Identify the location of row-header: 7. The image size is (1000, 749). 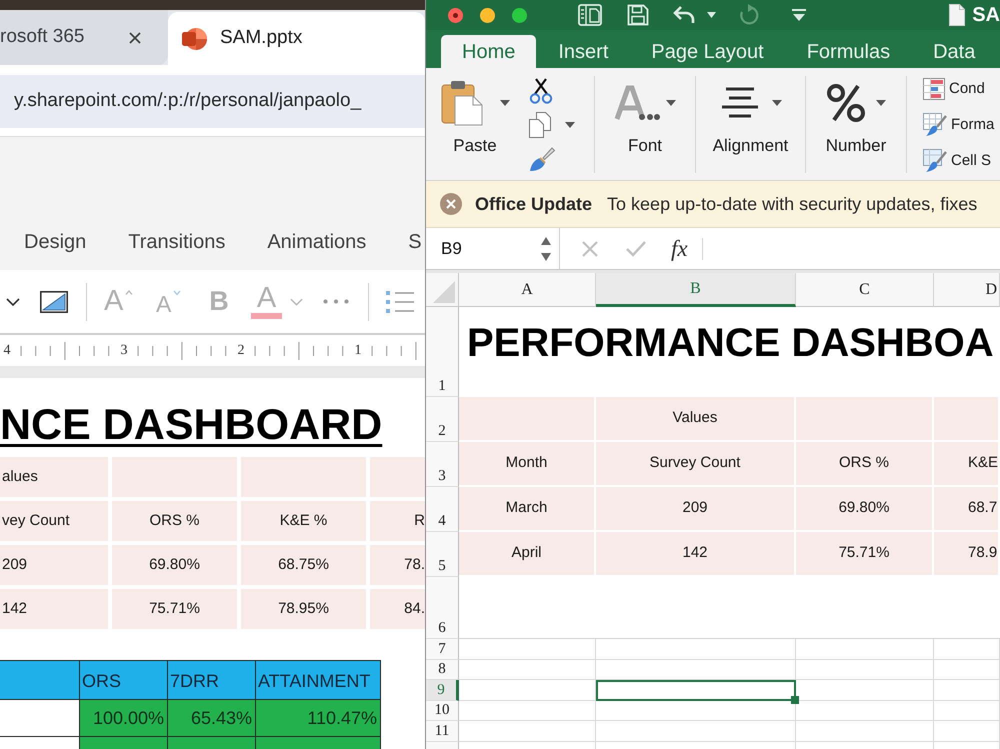
(442, 649).